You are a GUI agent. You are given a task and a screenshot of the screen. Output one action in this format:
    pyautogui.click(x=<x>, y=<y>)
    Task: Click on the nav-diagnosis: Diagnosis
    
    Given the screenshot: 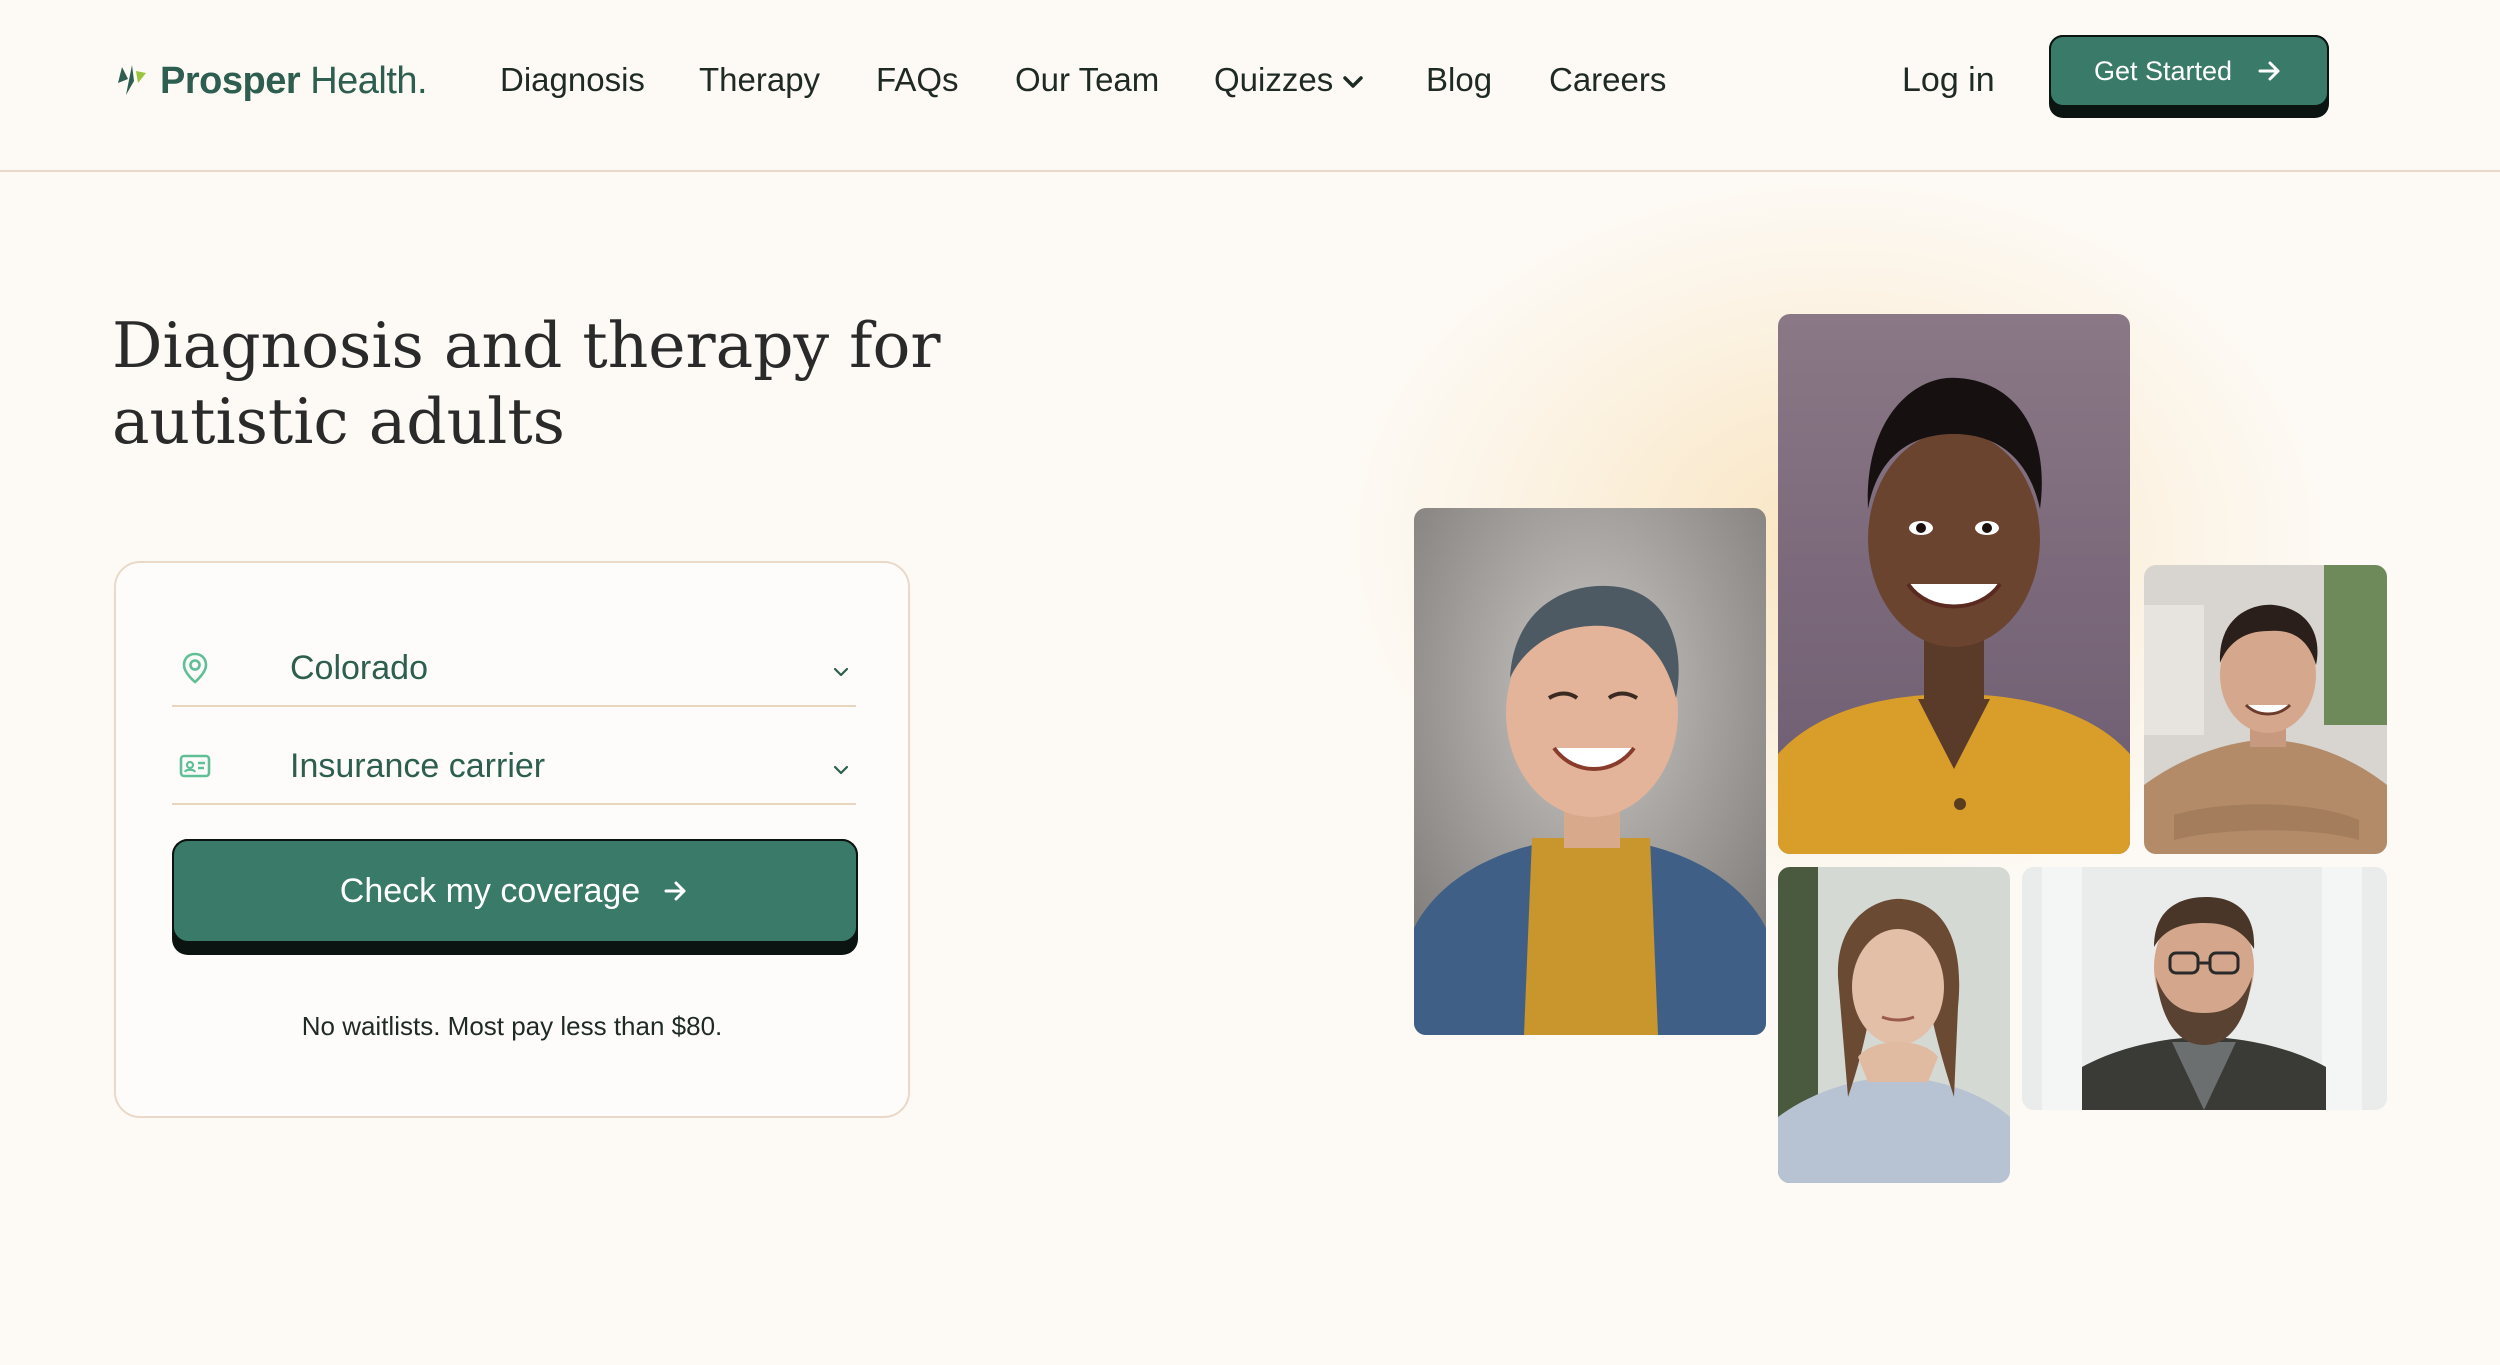 What is the action you would take?
    pyautogui.click(x=572, y=80)
    